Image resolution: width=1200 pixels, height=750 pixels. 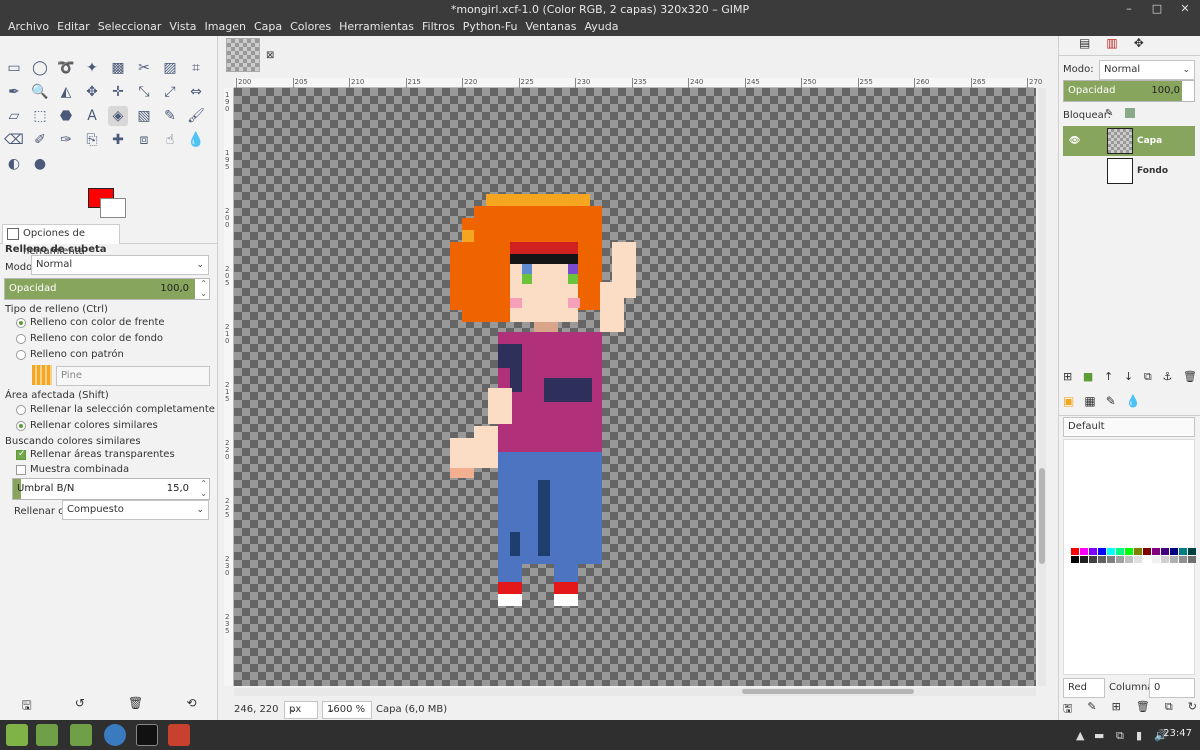 I want to click on blur-icon: 💧, so click(x=196, y=140).